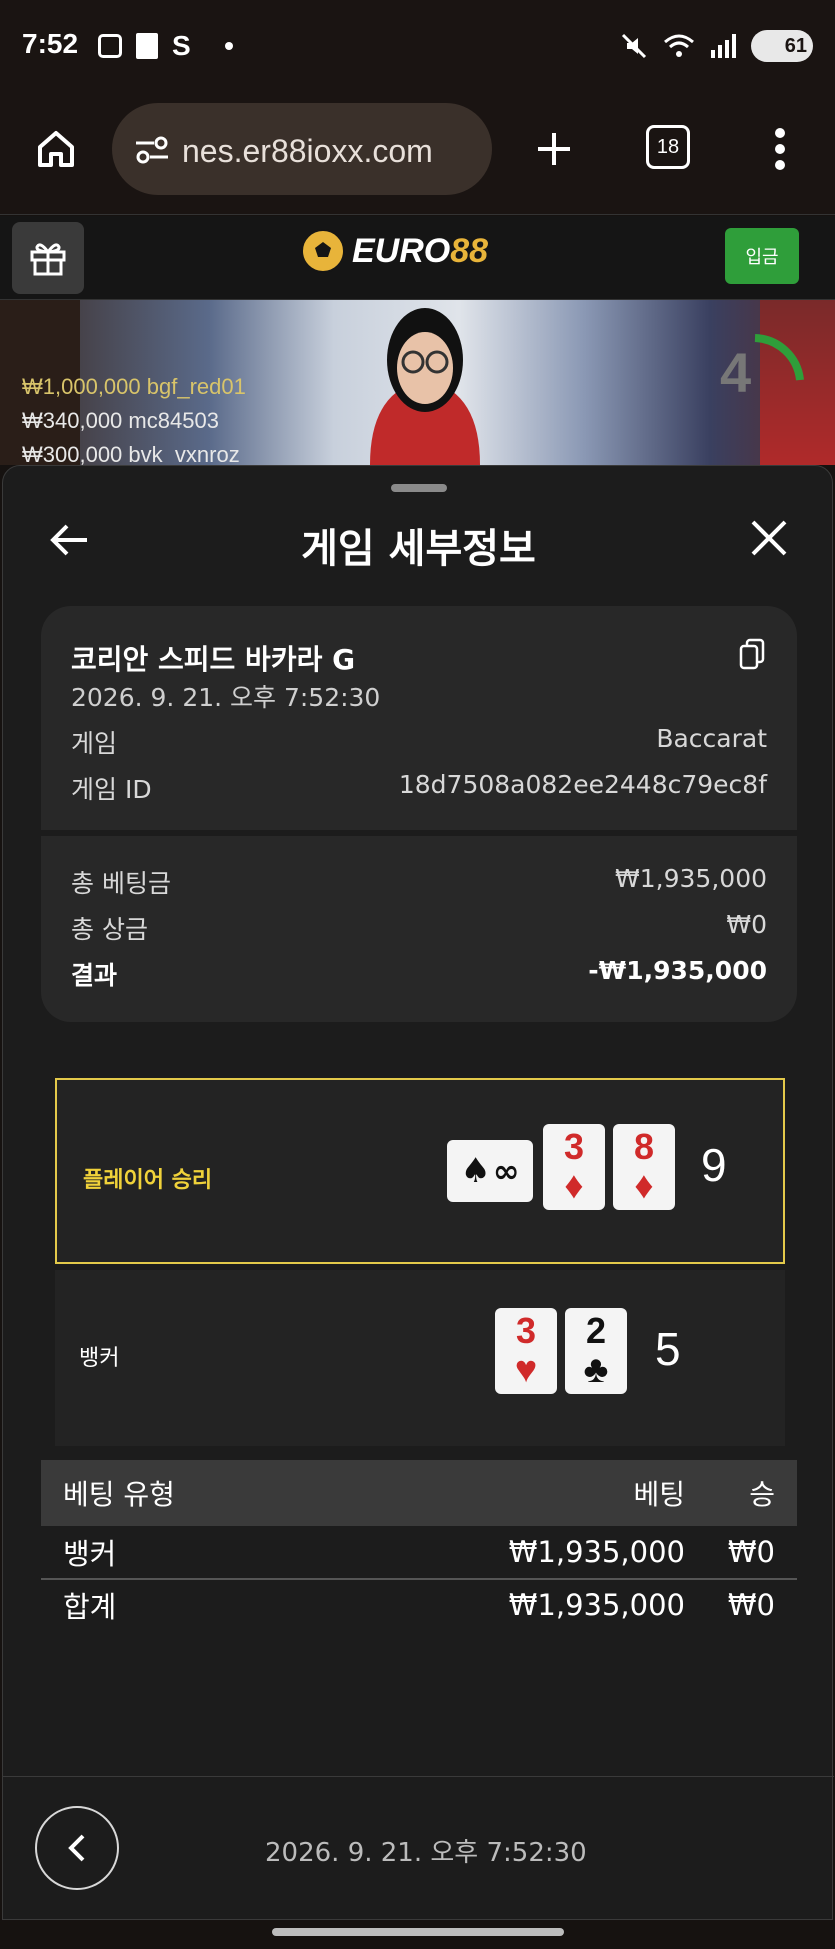  What do you see at coordinates (583, 788) in the screenshot?
I see `info-value: 18d7508a082ee2448c79ec8f` at bounding box center [583, 788].